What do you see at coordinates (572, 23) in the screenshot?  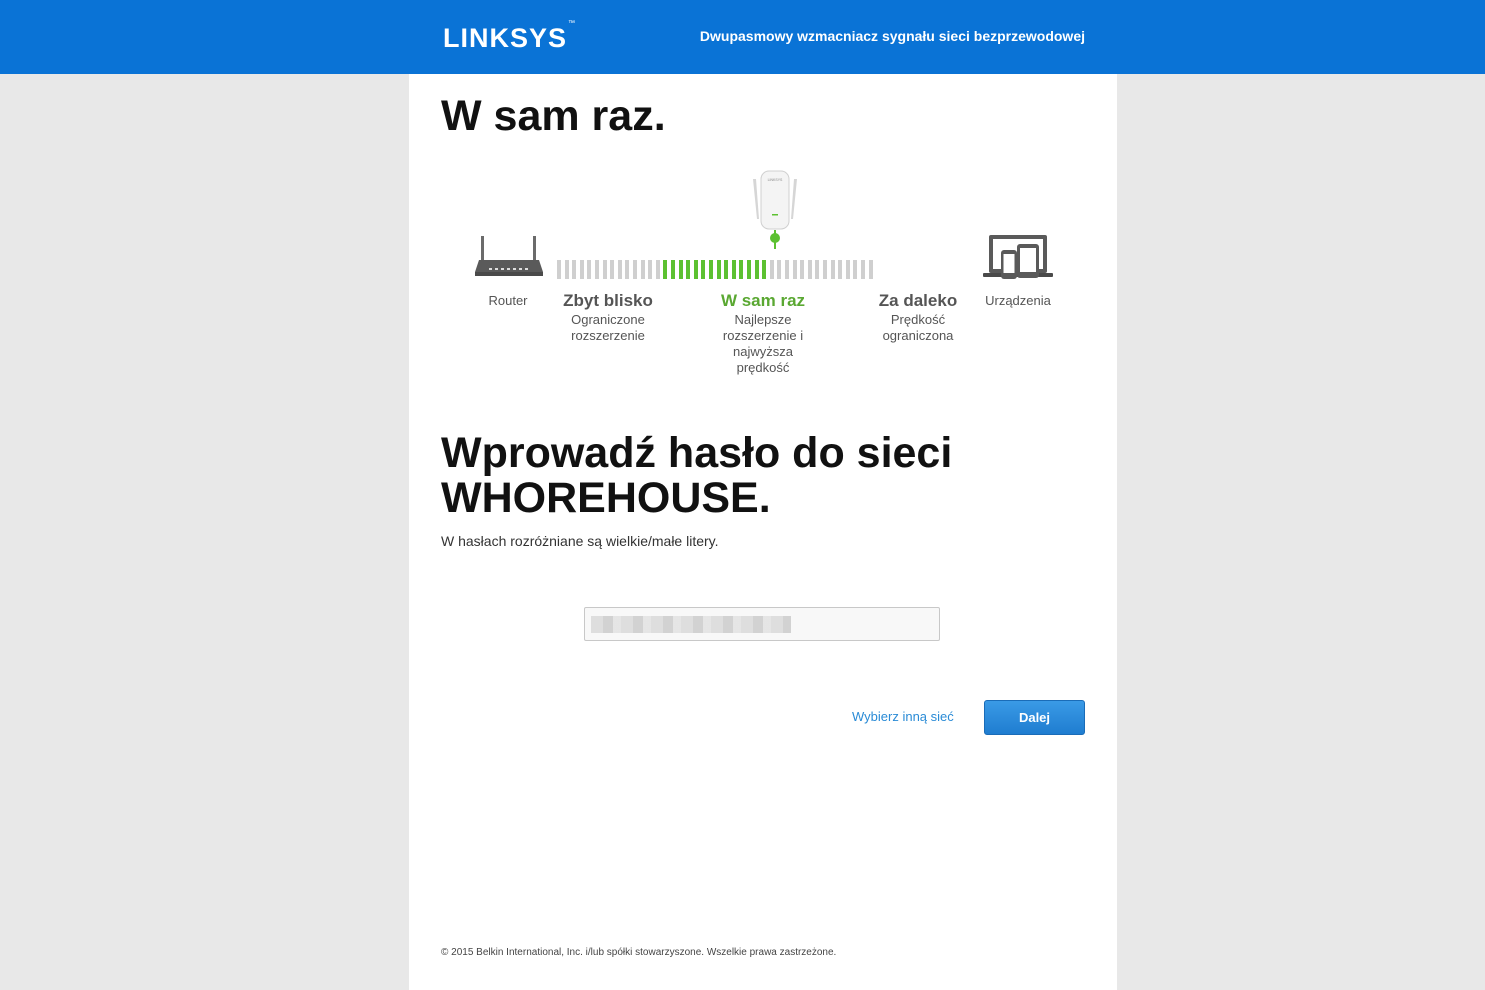 I see `logo-tm: ™` at bounding box center [572, 23].